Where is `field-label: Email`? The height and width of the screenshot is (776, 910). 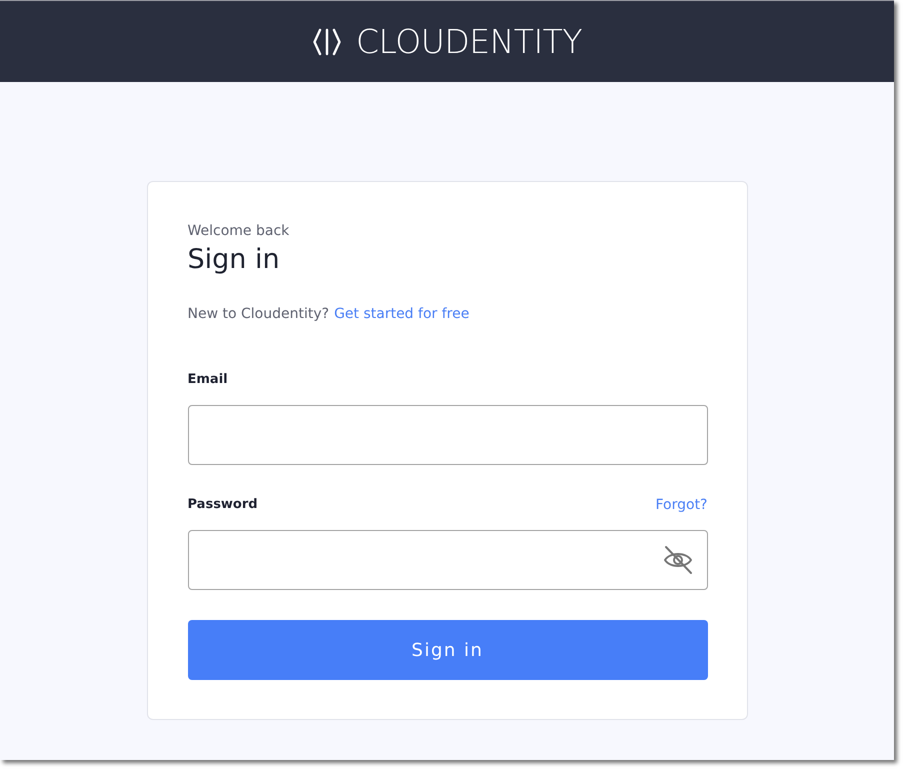 field-label: Email is located at coordinates (208, 380).